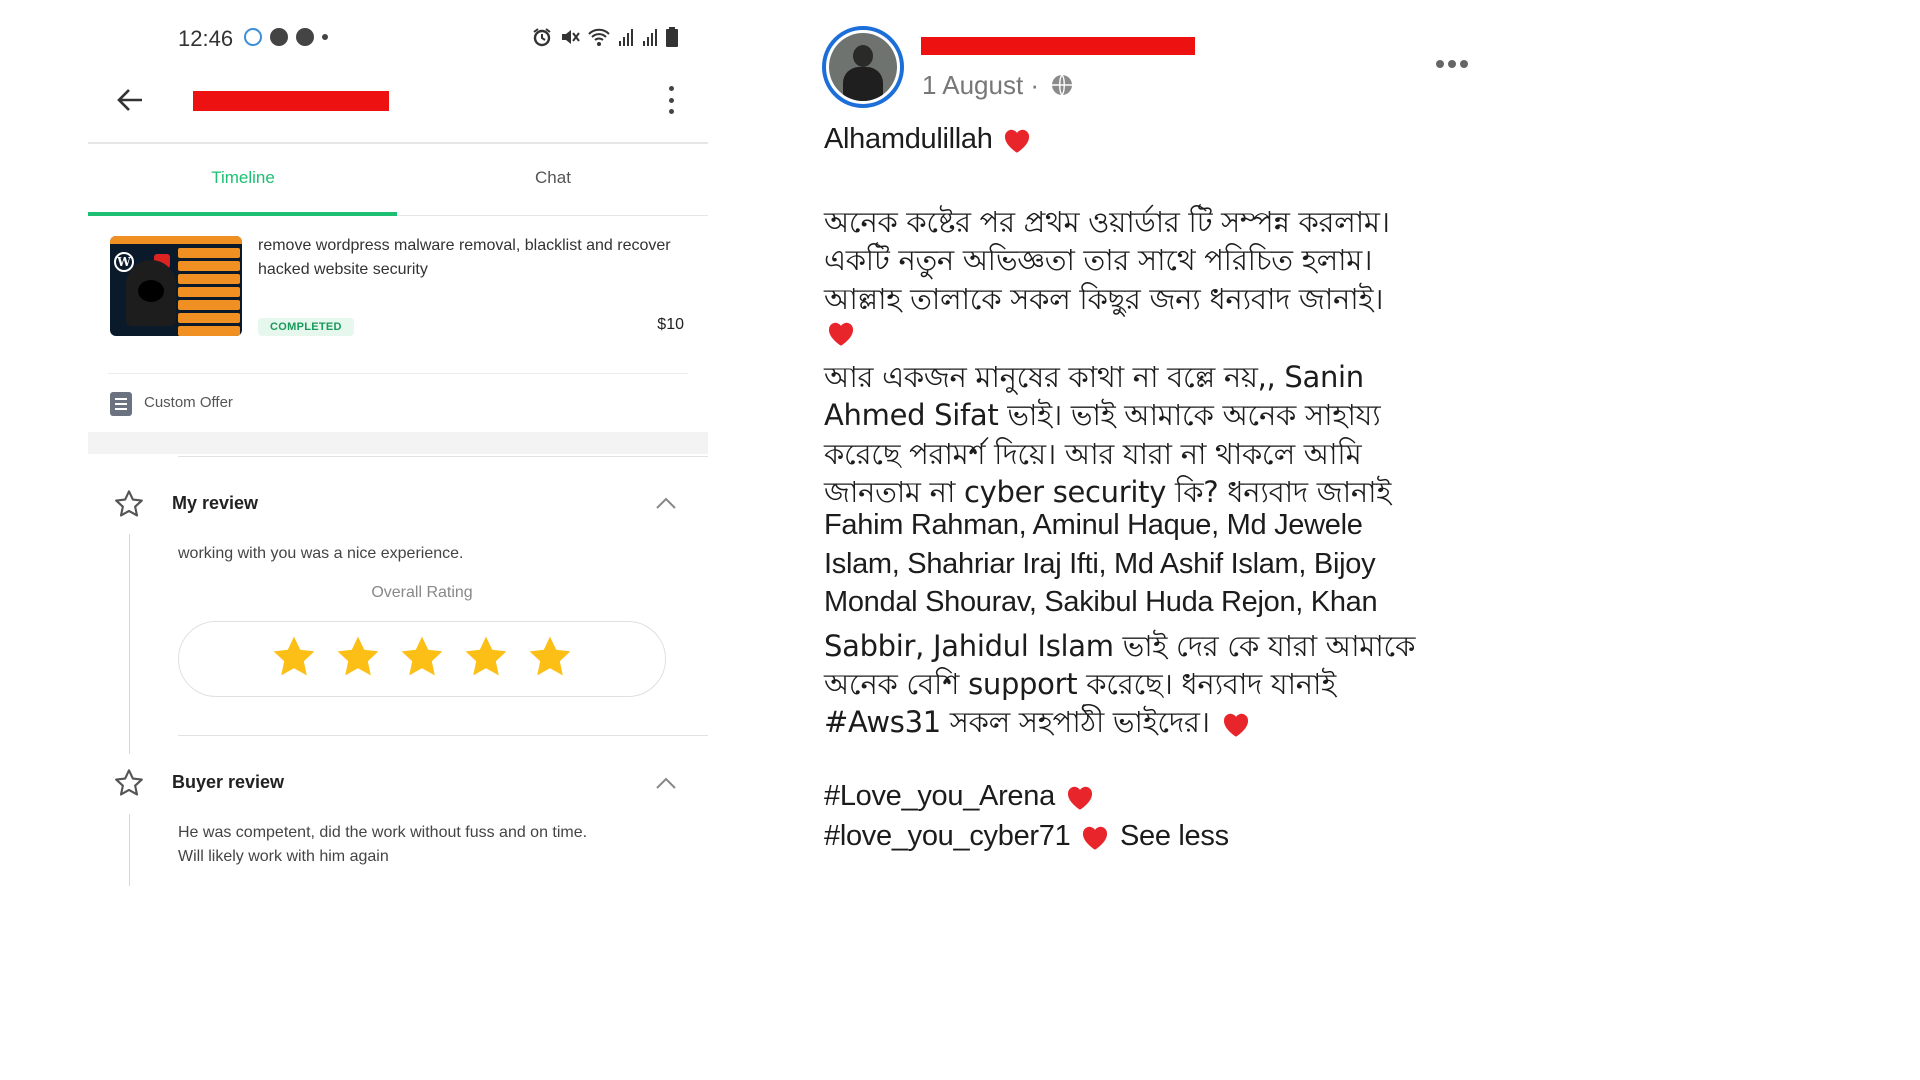  What do you see at coordinates (1174, 836) in the screenshot?
I see `see-less-link: See less` at bounding box center [1174, 836].